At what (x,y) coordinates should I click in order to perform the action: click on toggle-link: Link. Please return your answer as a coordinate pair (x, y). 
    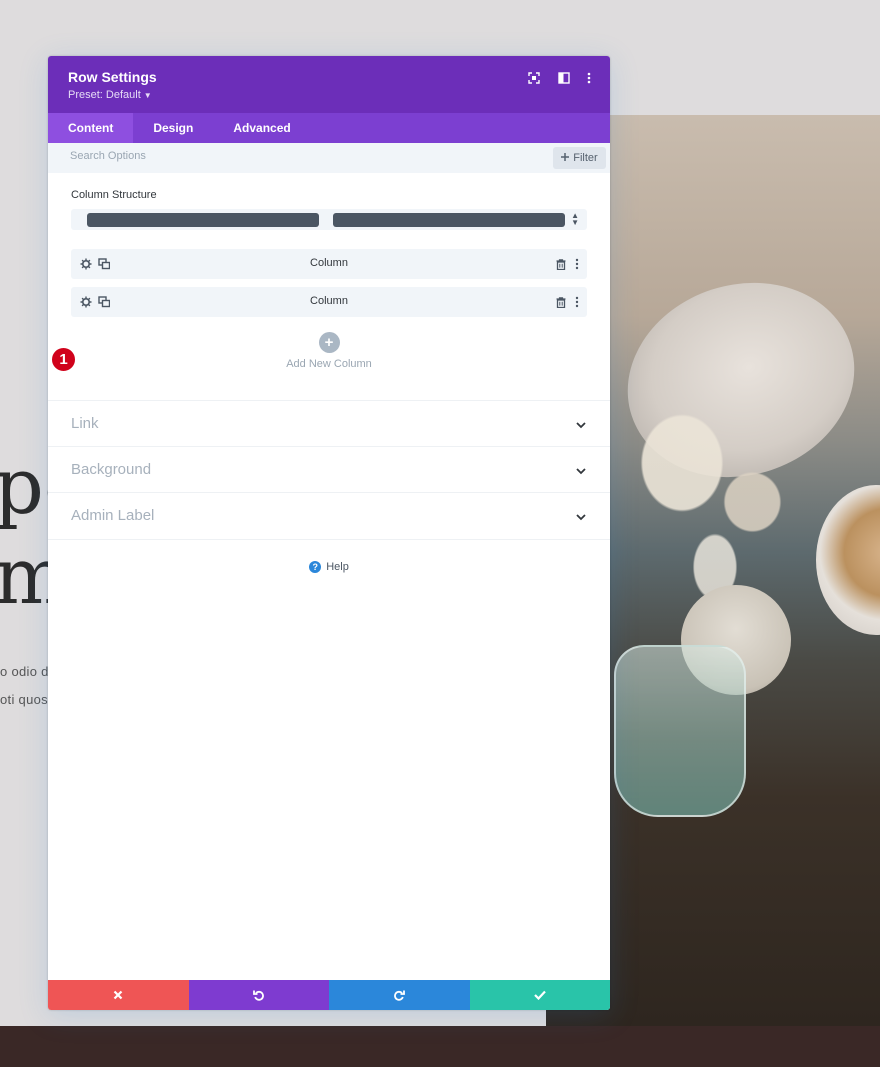
    Looking at the image, I should click on (329, 423).